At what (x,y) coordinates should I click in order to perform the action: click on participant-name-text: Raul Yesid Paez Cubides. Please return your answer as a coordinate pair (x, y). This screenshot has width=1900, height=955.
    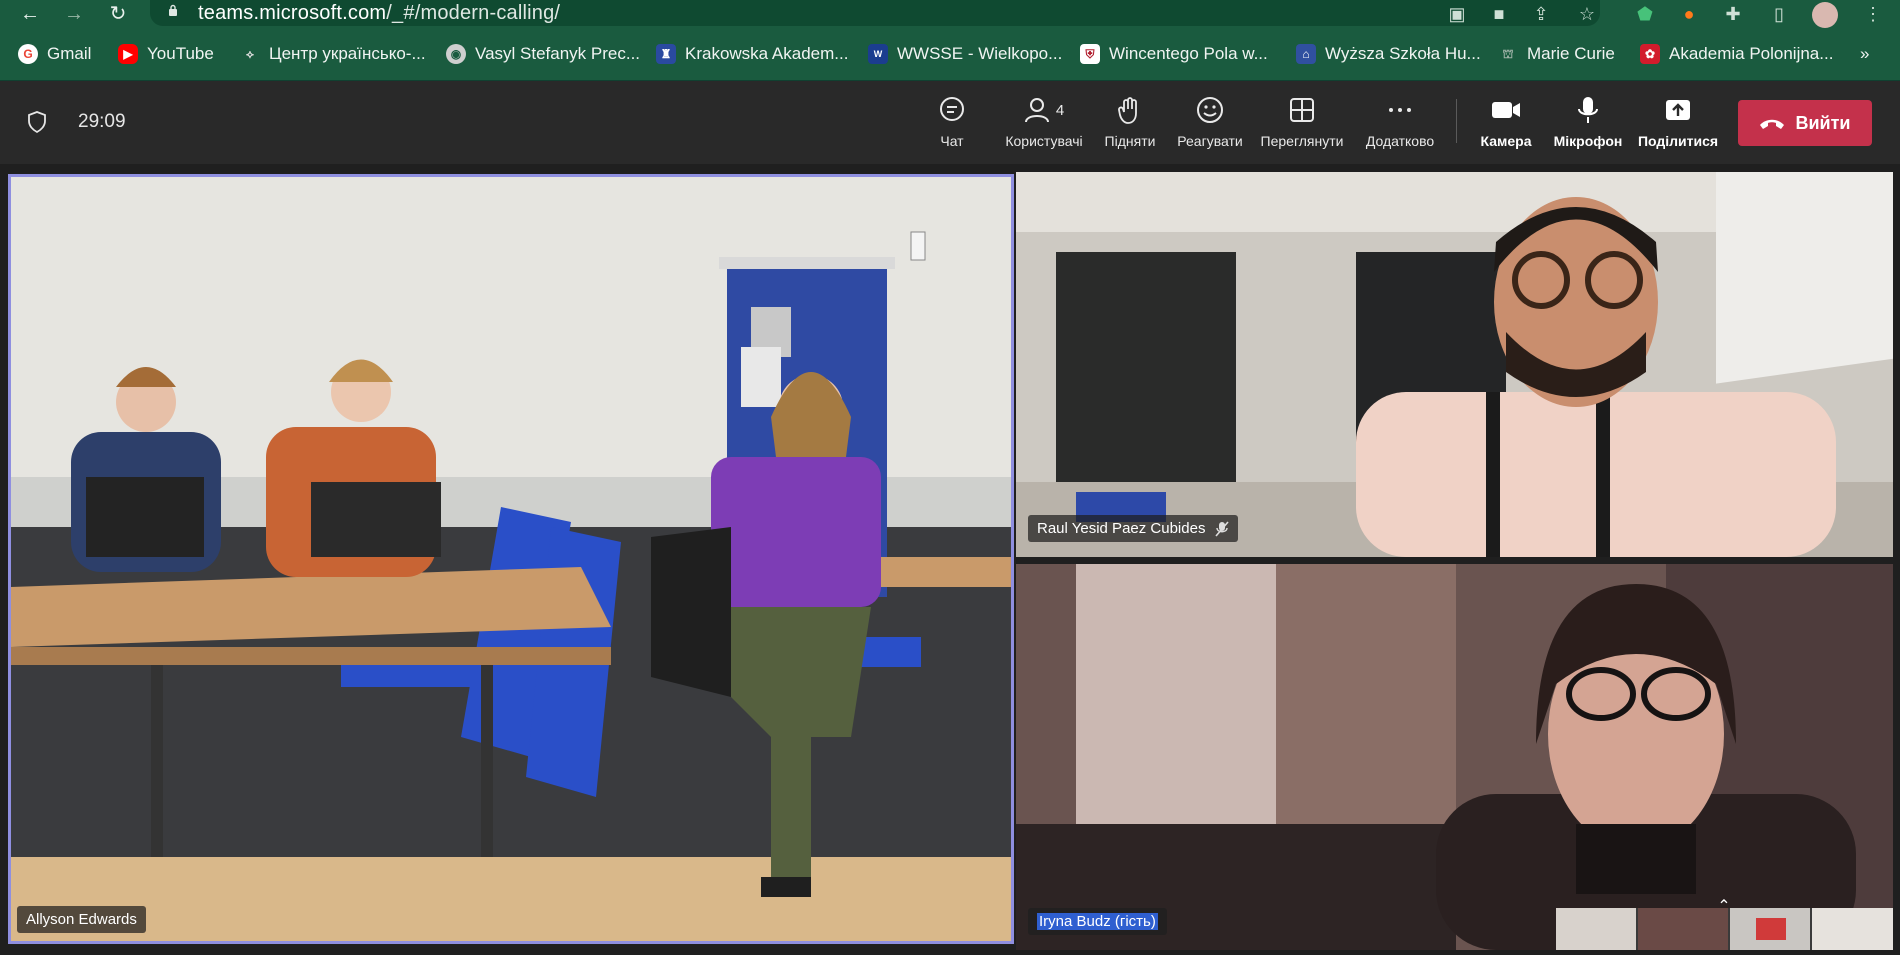
    Looking at the image, I should click on (1121, 528).